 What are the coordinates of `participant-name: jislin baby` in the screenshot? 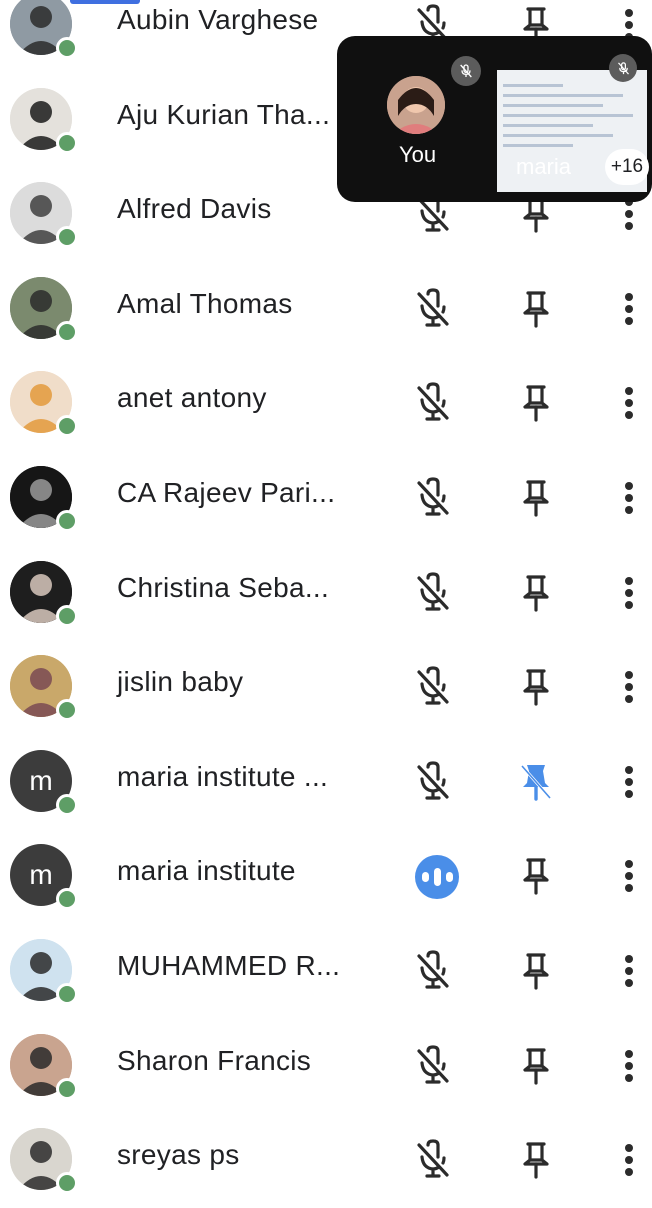 It's located at (180, 682).